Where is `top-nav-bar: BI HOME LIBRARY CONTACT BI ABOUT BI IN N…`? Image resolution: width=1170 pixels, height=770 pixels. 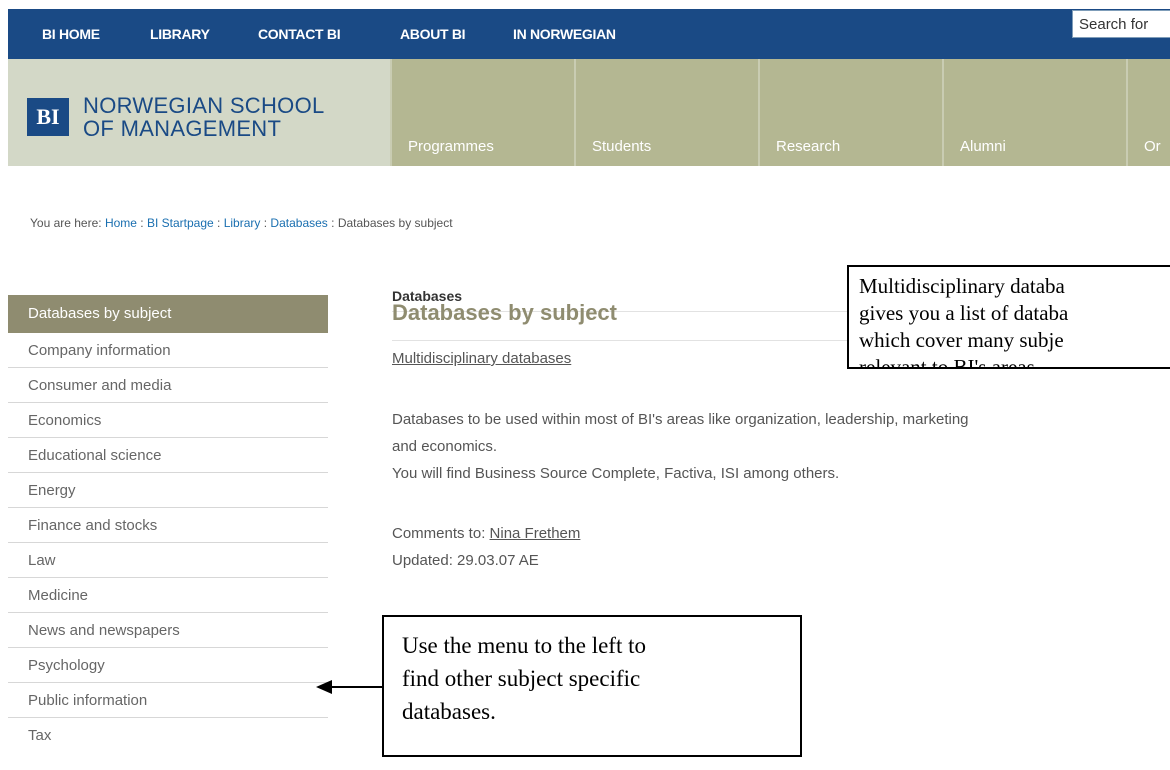
top-nav-bar: BI HOME LIBRARY CONTACT BI ABOUT BI IN N… is located at coordinates (589, 34).